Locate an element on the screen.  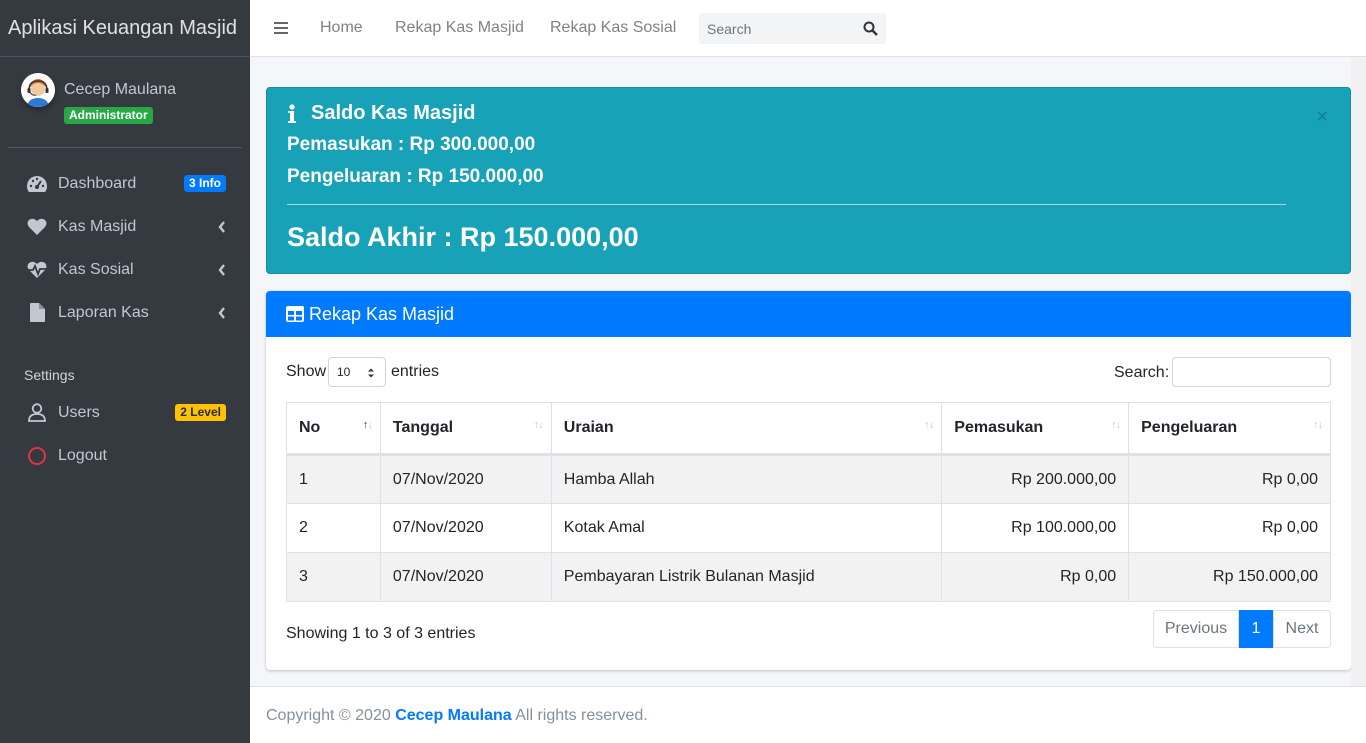
column-header-no: No ↑↓ is located at coordinates (333, 429).